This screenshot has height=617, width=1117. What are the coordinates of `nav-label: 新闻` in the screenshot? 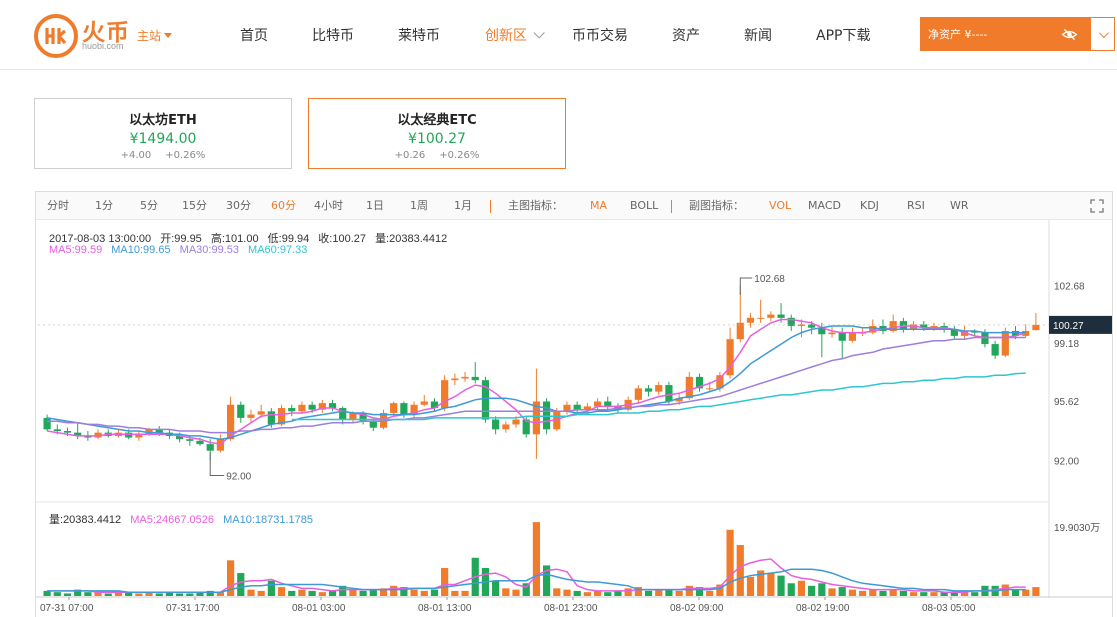 It's located at (758, 36).